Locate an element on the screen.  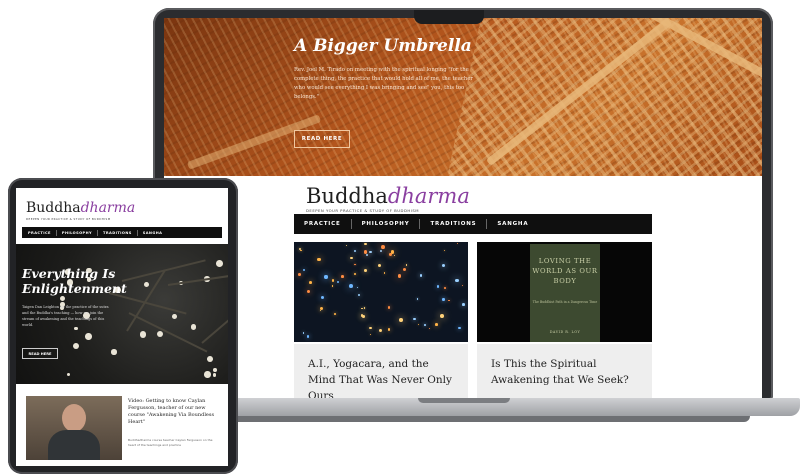
article-image-neural-network is located at coordinates (381, 292).